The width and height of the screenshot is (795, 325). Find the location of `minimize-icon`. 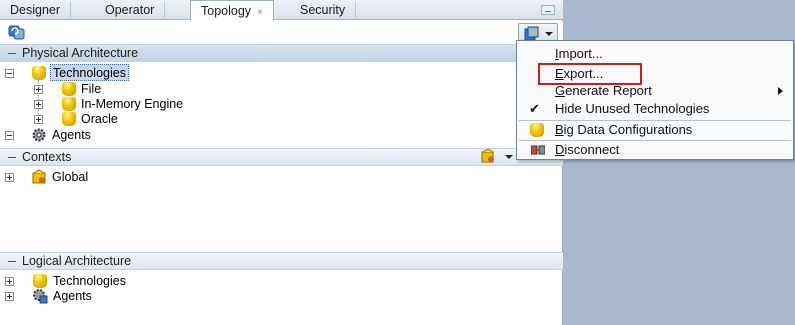

minimize-icon is located at coordinates (548, 10).